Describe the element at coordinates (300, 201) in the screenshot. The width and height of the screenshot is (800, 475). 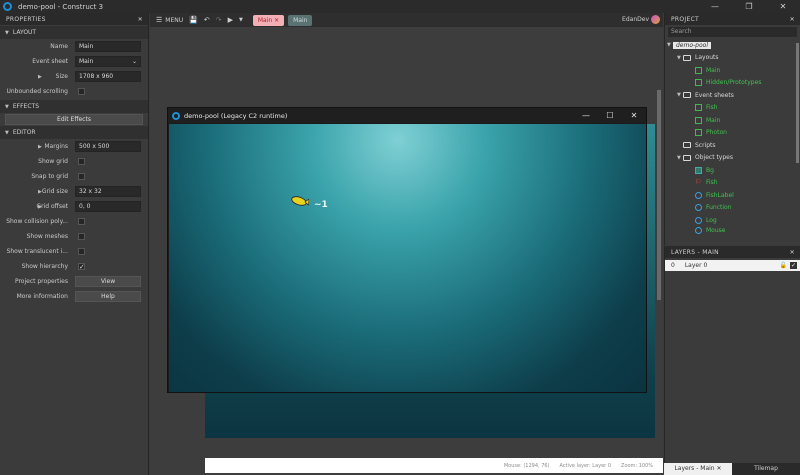
I see `fish-sprite` at that location.